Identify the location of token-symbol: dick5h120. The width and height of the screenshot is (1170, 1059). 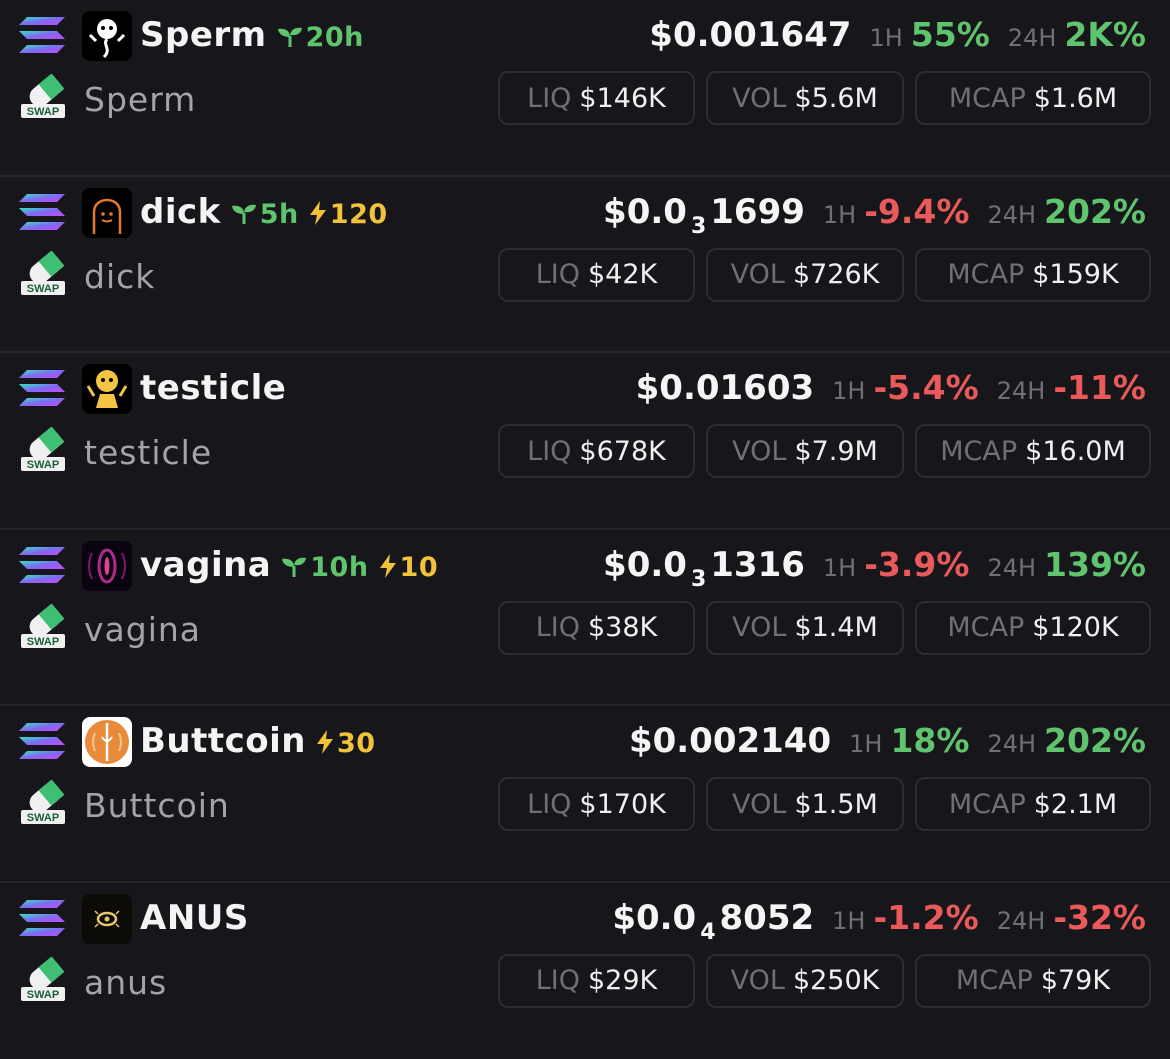
(264, 212).